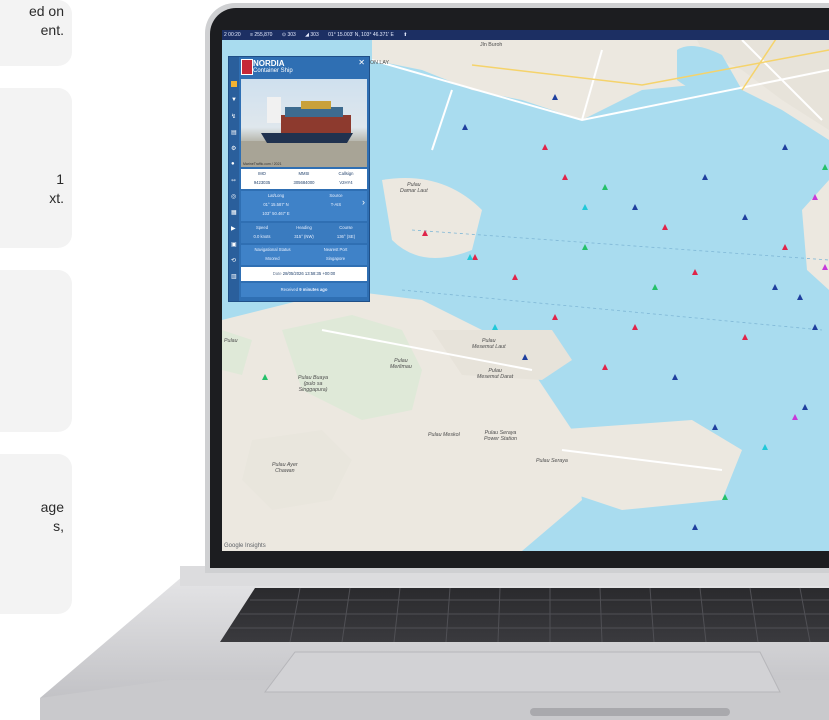 The height and width of the screenshot is (720, 829). What do you see at coordinates (262, 164) in the screenshot?
I see `photo-caption: MarineTraffic.com / 2021` at bounding box center [262, 164].